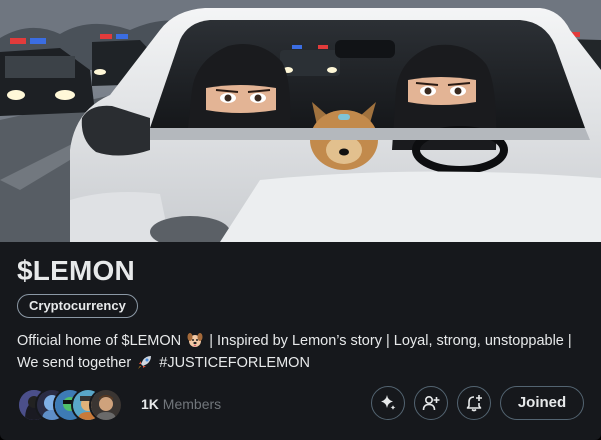 The width and height of the screenshot is (601, 440). I want to click on member-count: 1K Members, so click(181, 404).